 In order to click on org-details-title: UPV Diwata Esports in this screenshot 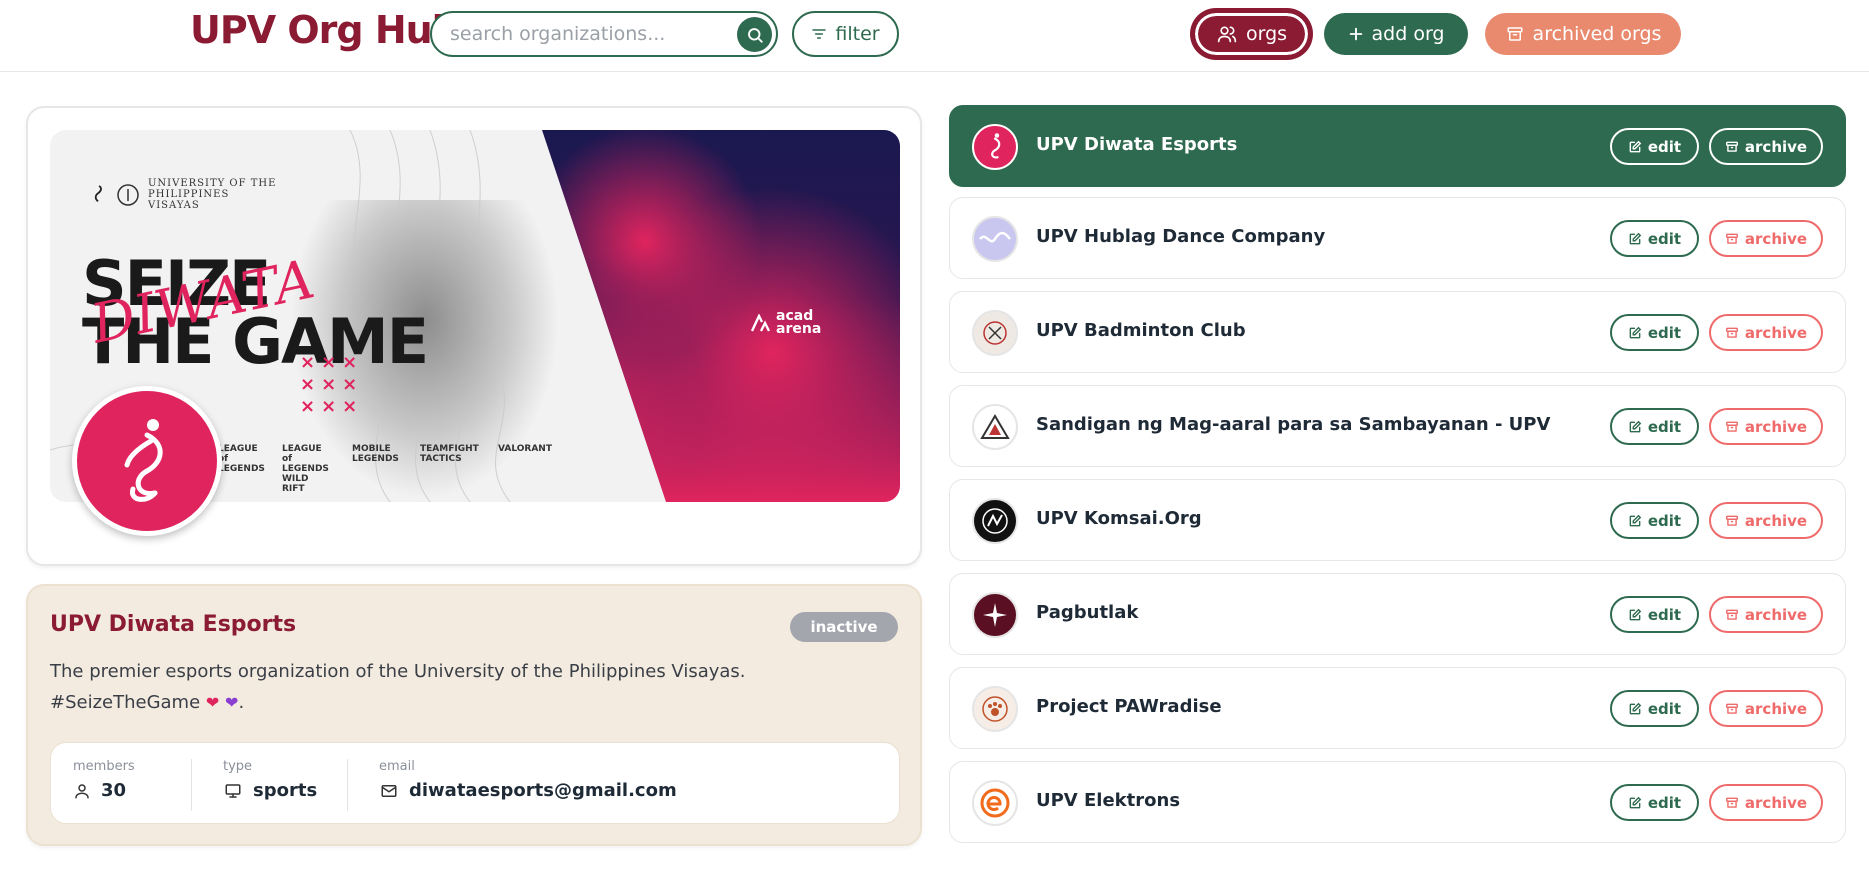, I will do `click(173, 624)`.